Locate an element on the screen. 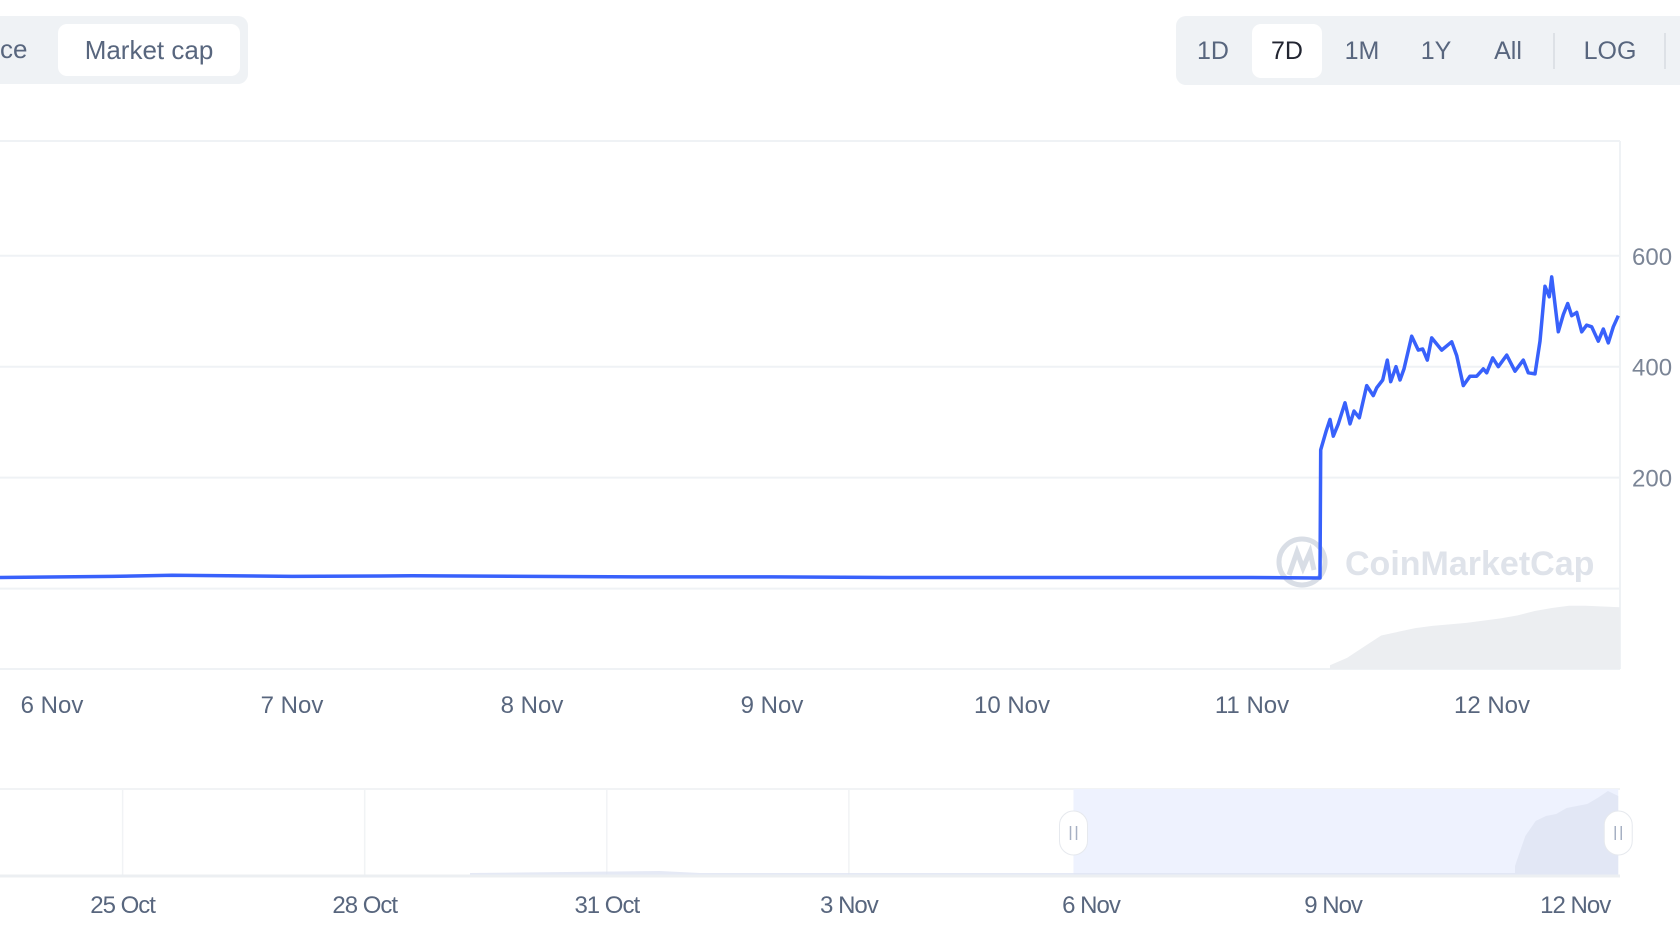 This screenshot has width=1680, height=944. navigator-x-tick-label: 6 Nov is located at coordinates (1091, 905).